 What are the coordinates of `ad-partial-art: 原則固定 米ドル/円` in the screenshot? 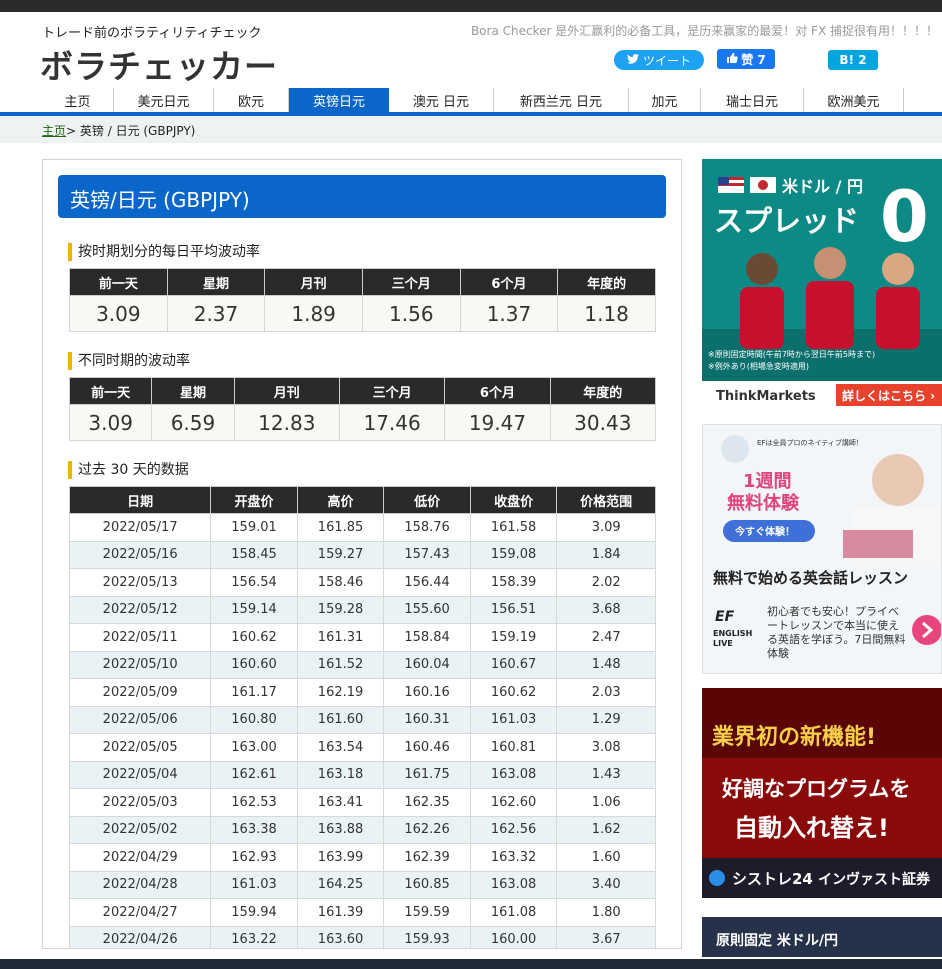 It's located at (822, 937).